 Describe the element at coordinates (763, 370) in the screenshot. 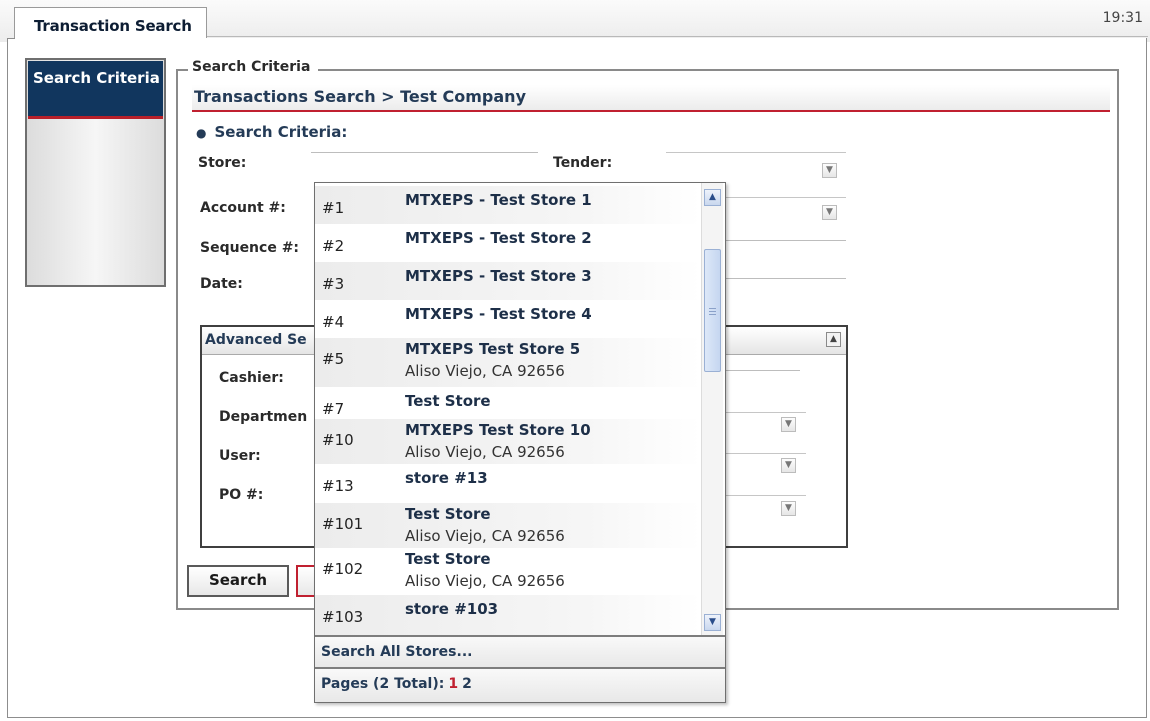

I see `cashier-input` at that location.